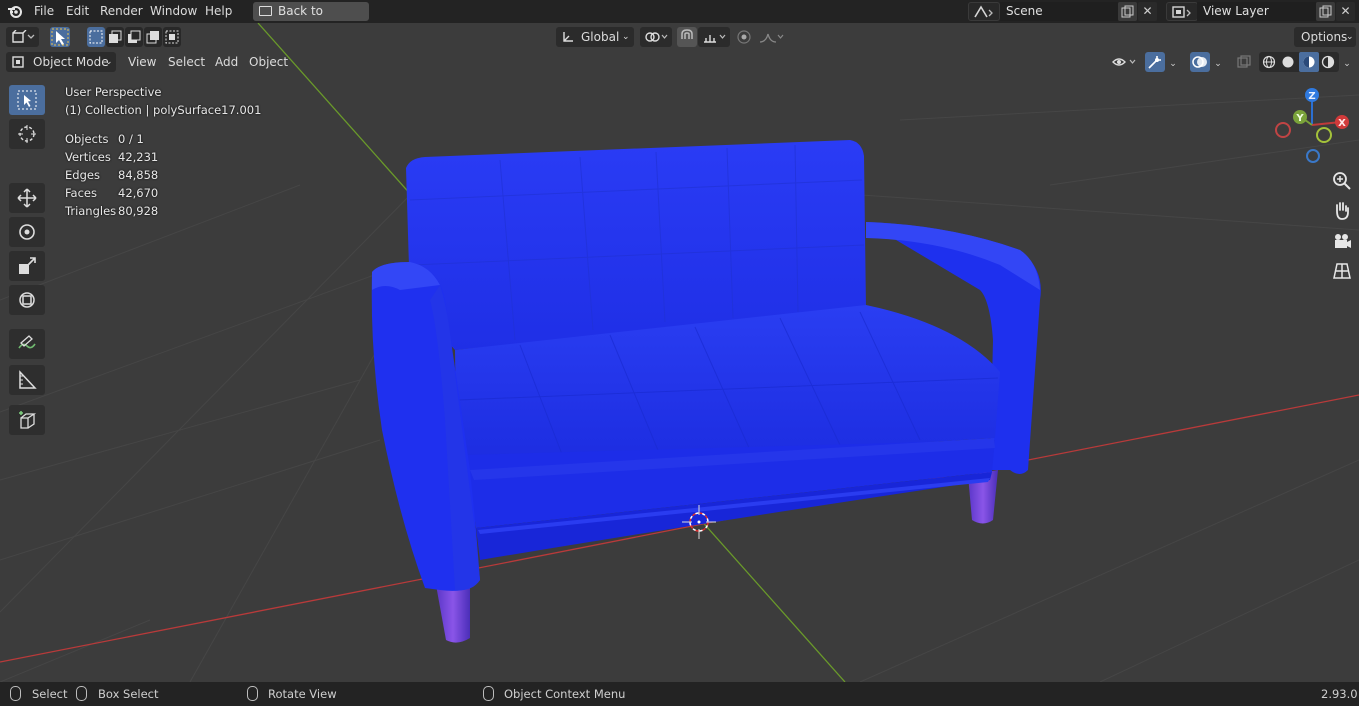  What do you see at coordinates (121, 11) in the screenshot?
I see `menu-render: Render` at bounding box center [121, 11].